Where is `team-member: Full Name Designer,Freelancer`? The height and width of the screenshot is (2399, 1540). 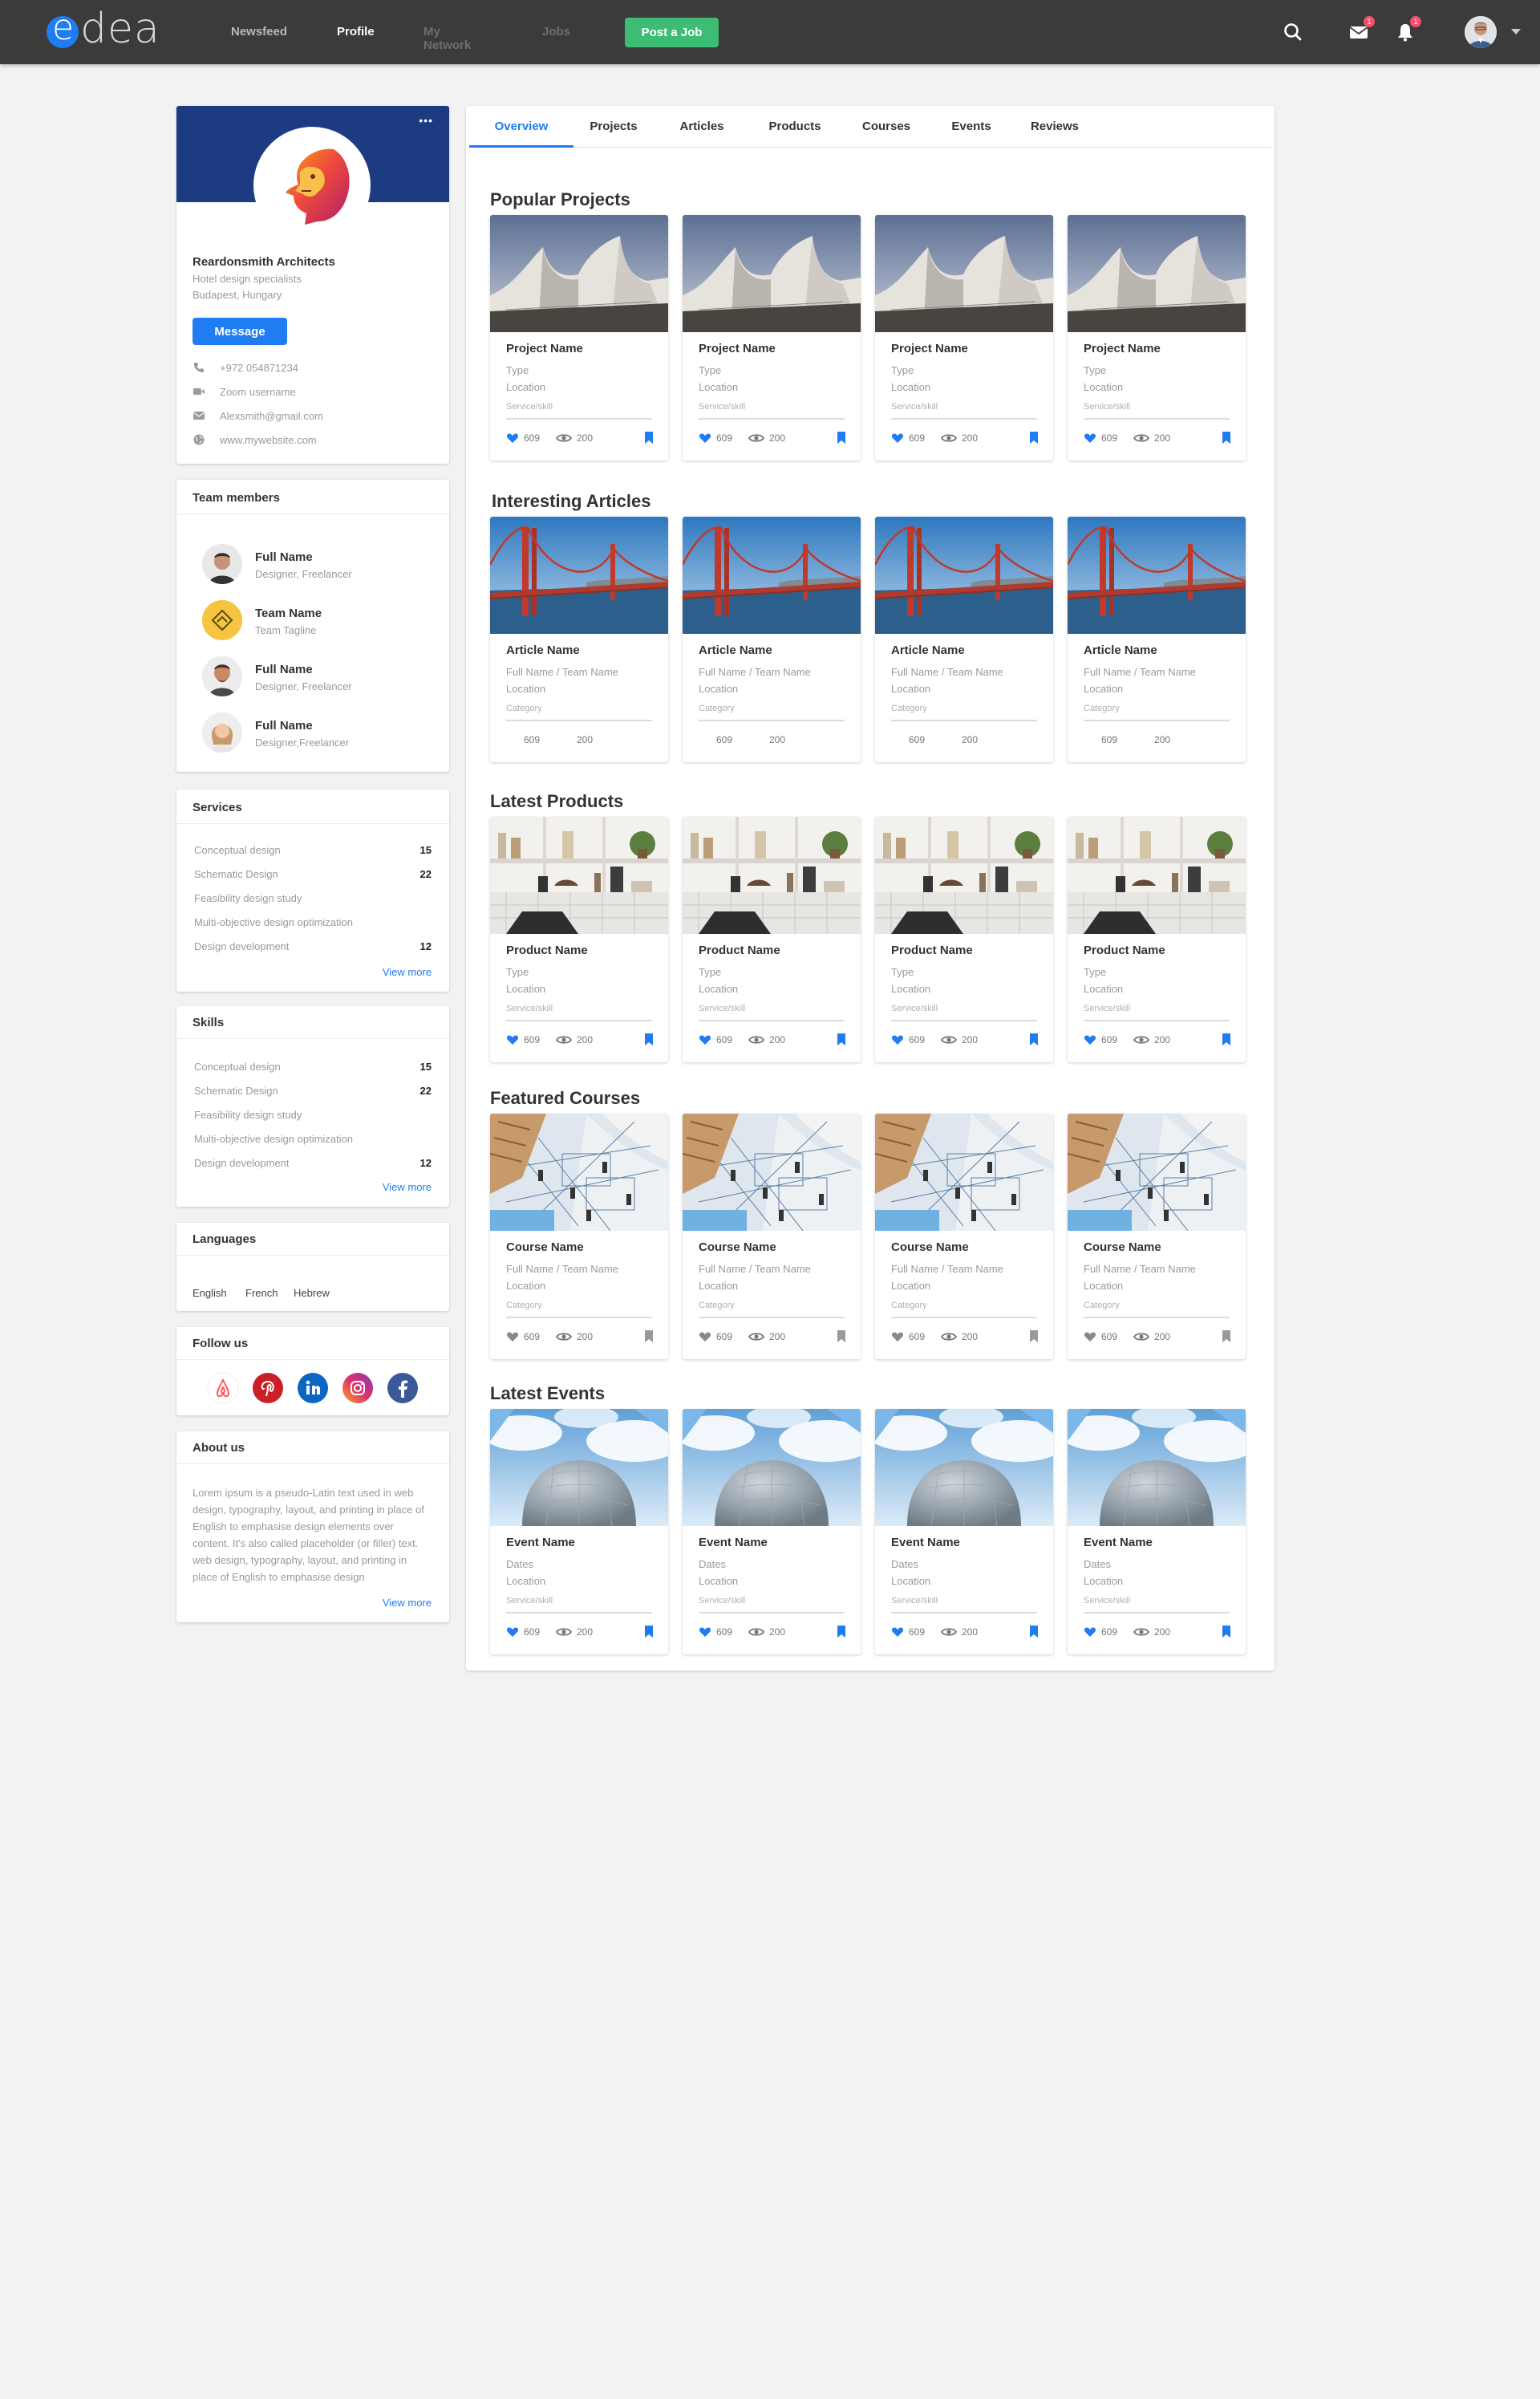
team-member: Full Name Designer,Freelancer is located at coordinates (323, 734).